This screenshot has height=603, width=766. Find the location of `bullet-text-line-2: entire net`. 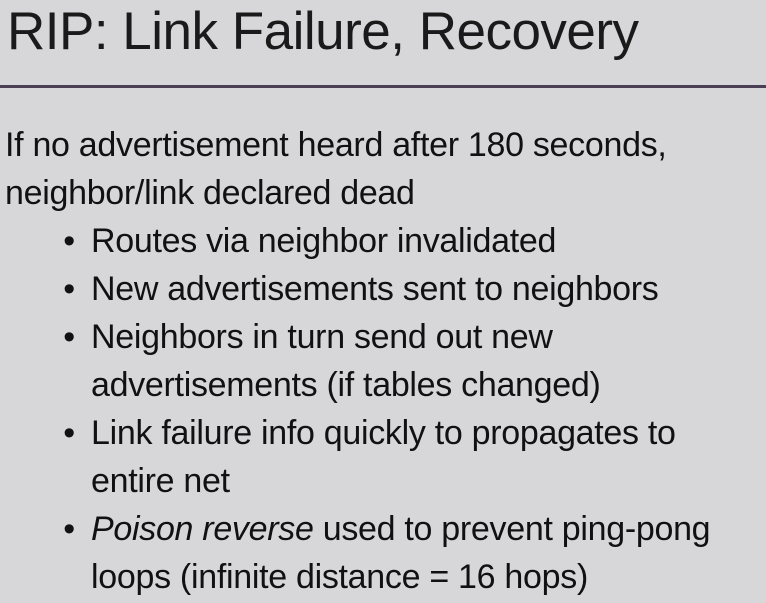

bullet-text-line-2: entire net is located at coordinates (160, 481).